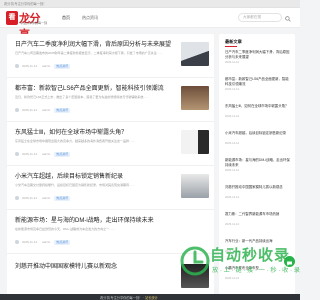 This screenshot has width=320, height=300. What do you see at coordinates (233, 41) in the screenshot?
I see `sidebar-title: 最新文章` at bounding box center [233, 41].